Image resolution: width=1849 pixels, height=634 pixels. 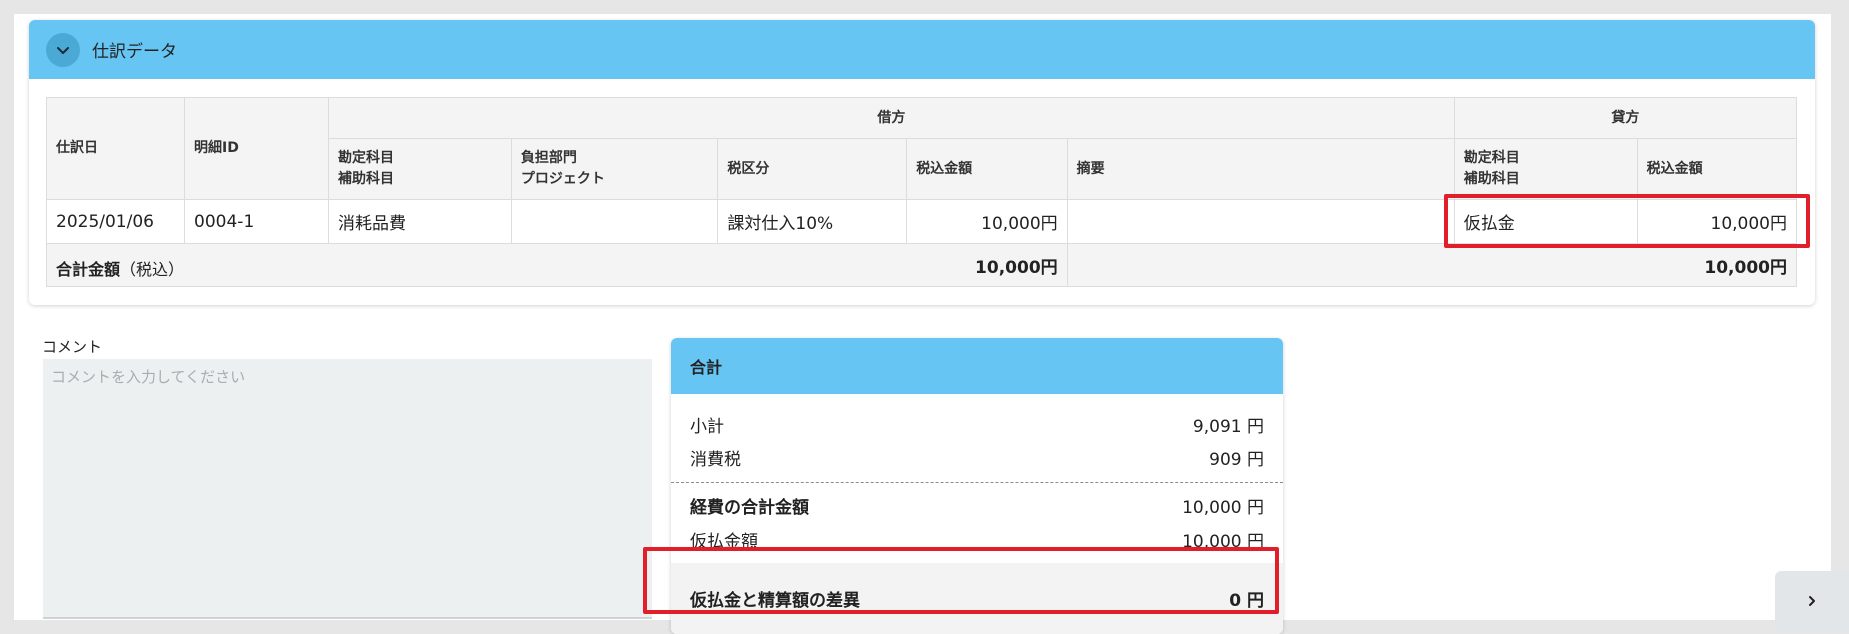 What do you see at coordinates (1717, 169) in the screenshot?
I see `header-credit-amount: 税込金額` at bounding box center [1717, 169].